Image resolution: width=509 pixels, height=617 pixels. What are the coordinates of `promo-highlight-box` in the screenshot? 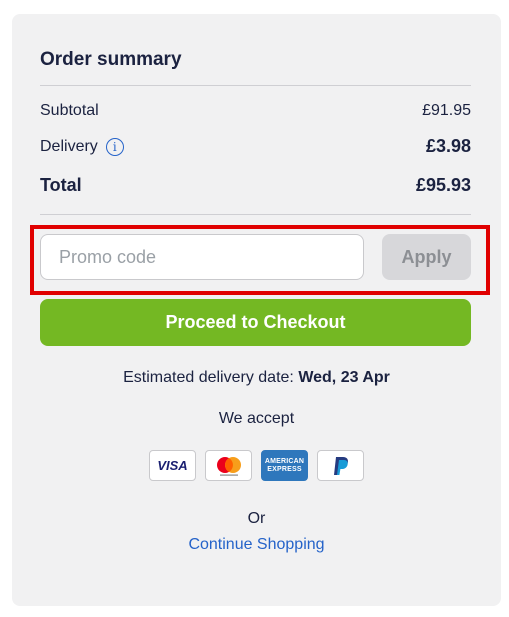 It's located at (260, 260).